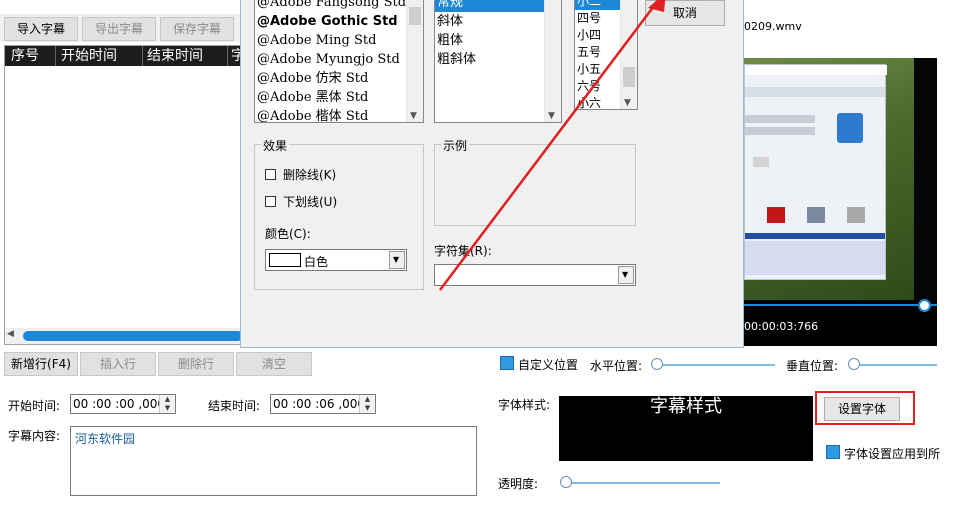 The image size is (953, 508). I want to click on red-arrow-annotation, so click(552, 145).